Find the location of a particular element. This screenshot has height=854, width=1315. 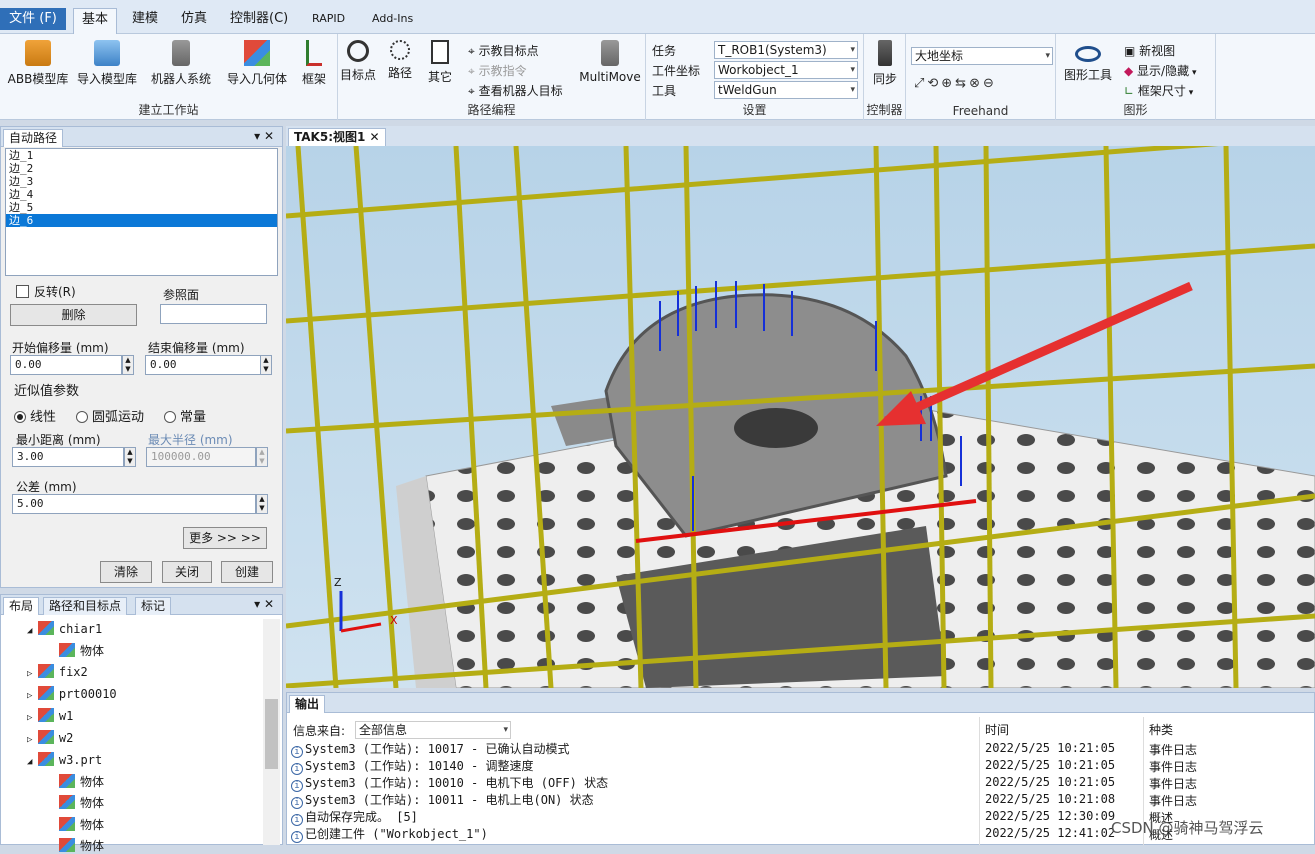

tab-simulation: 仿真 is located at coordinates (194, 19).